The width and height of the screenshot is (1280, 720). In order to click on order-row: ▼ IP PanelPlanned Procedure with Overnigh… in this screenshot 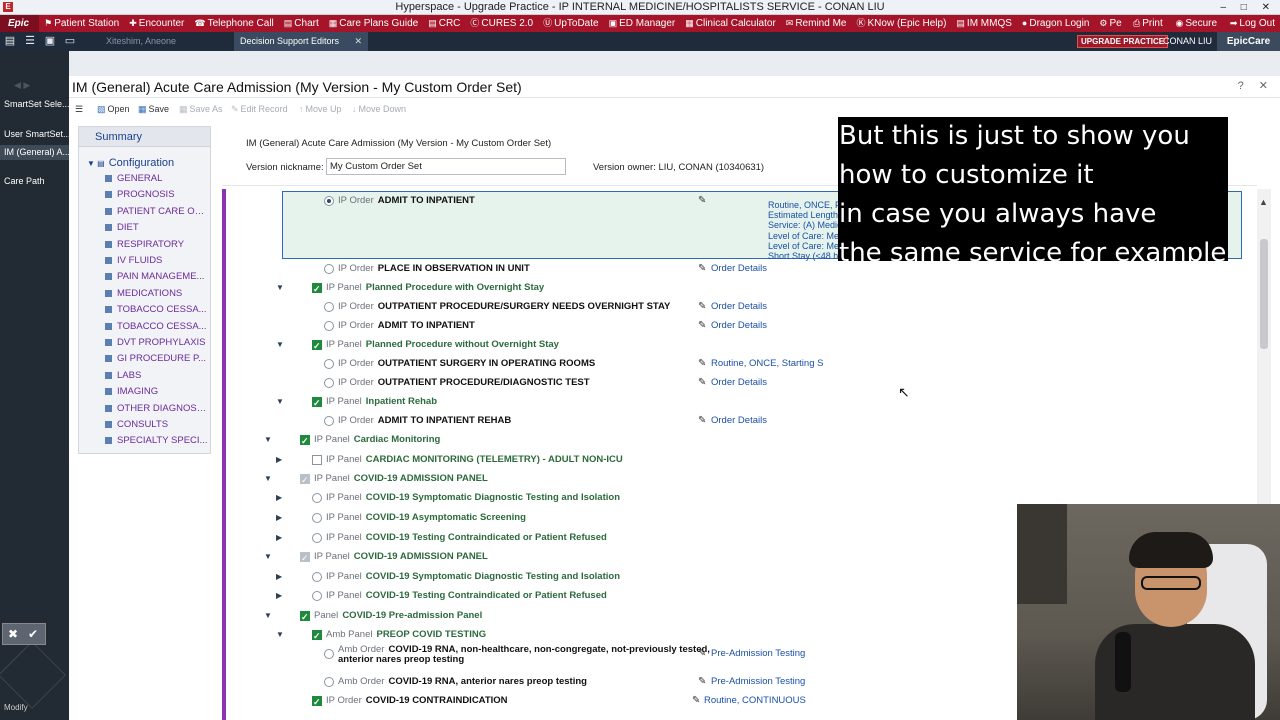, I will do `click(741, 288)`.